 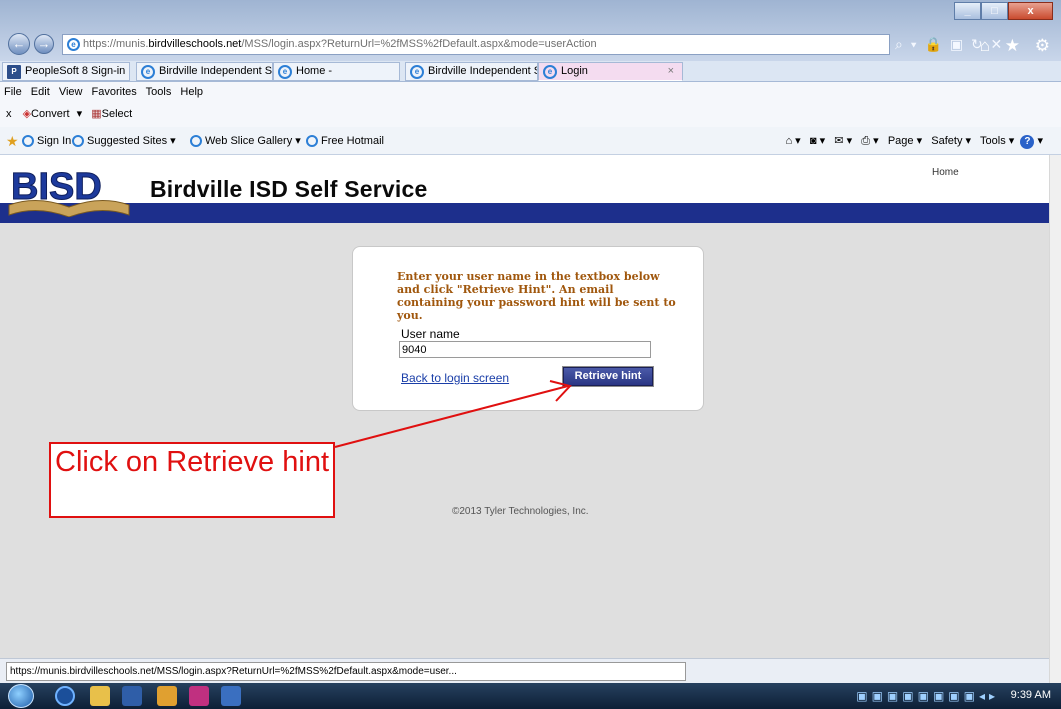 What do you see at coordinates (96, 114) in the screenshot?
I see `select-icon: ▦` at bounding box center [96, 114].